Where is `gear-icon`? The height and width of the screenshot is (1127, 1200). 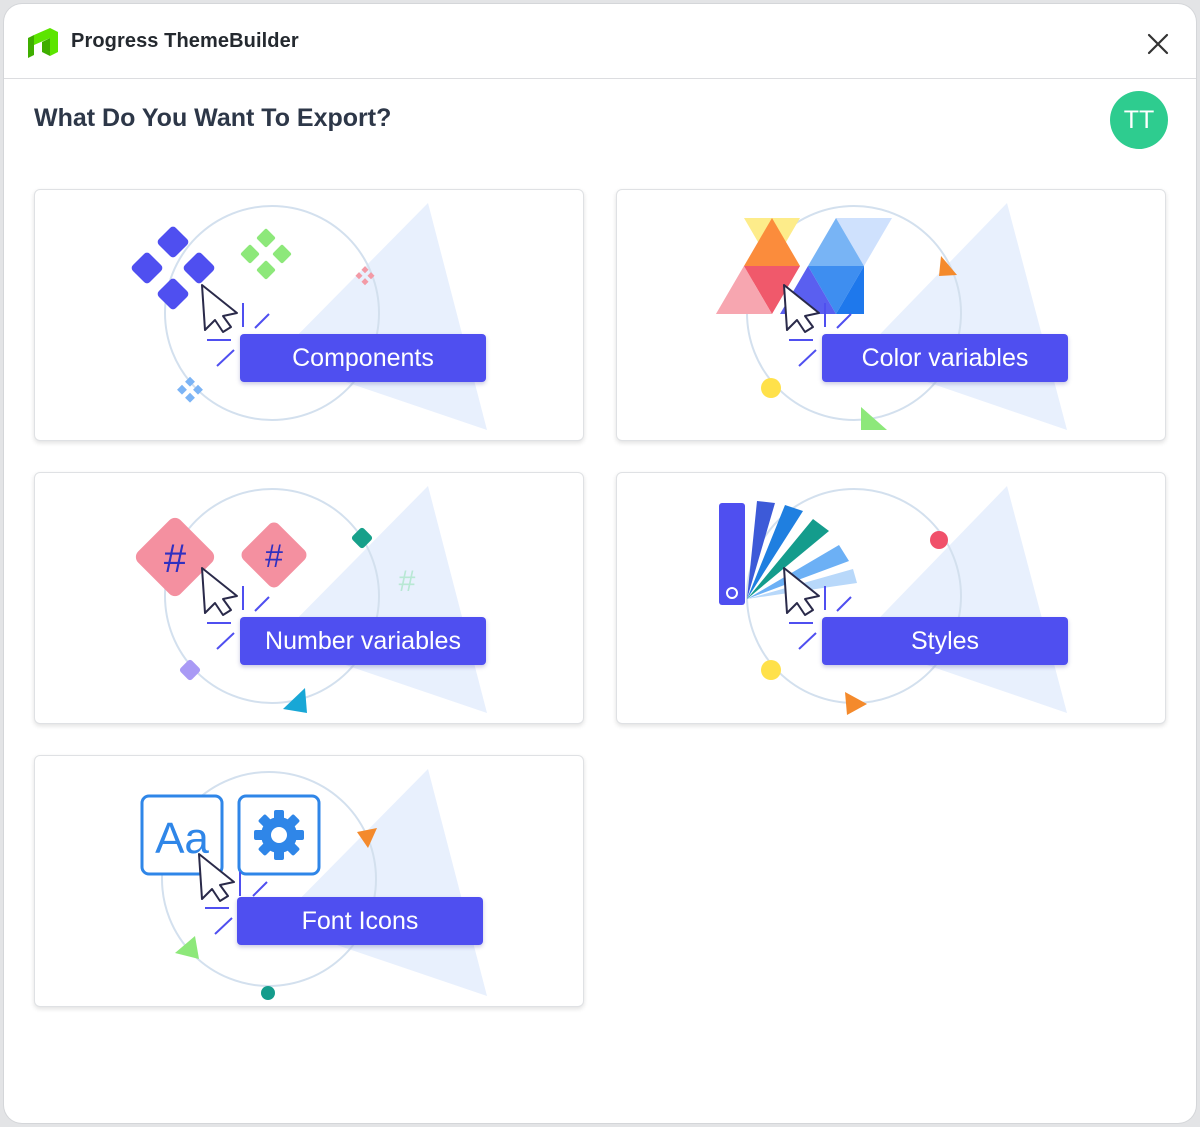
gear-icon is located at coordinates (279, 835).